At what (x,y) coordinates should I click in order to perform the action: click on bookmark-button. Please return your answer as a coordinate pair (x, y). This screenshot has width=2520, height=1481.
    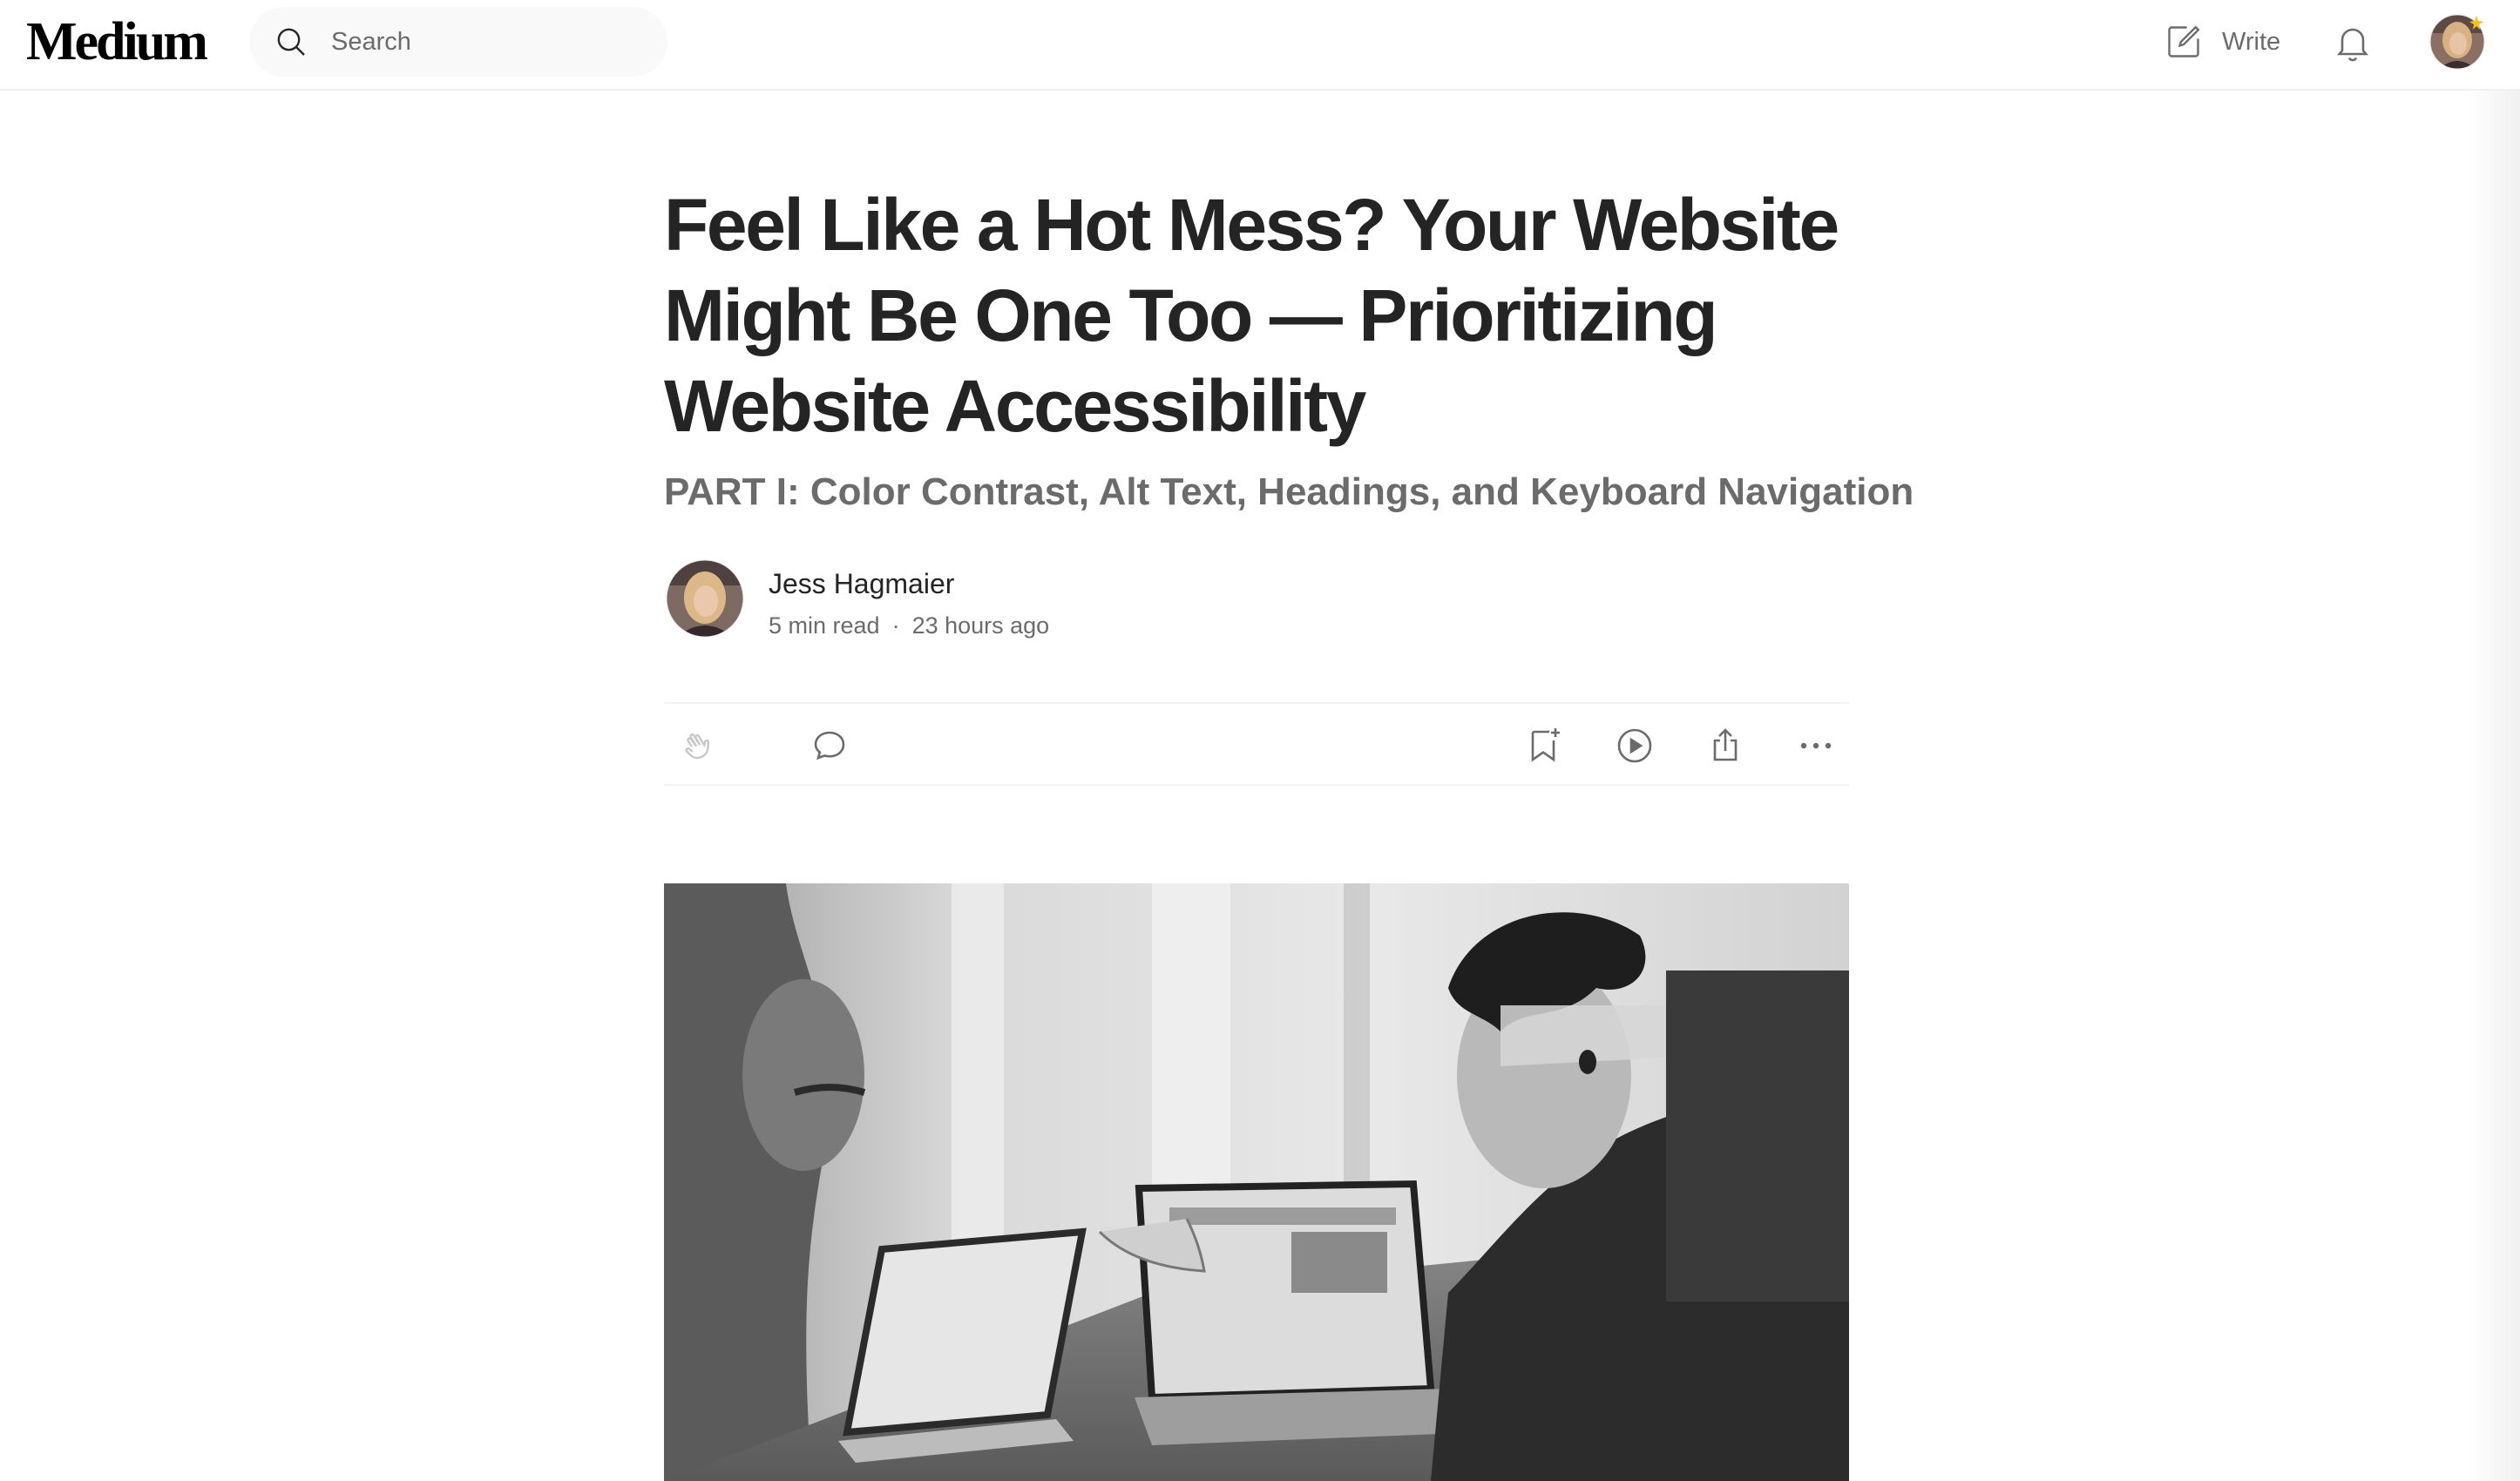
    Looking at the image, I should click on (1544, 746).